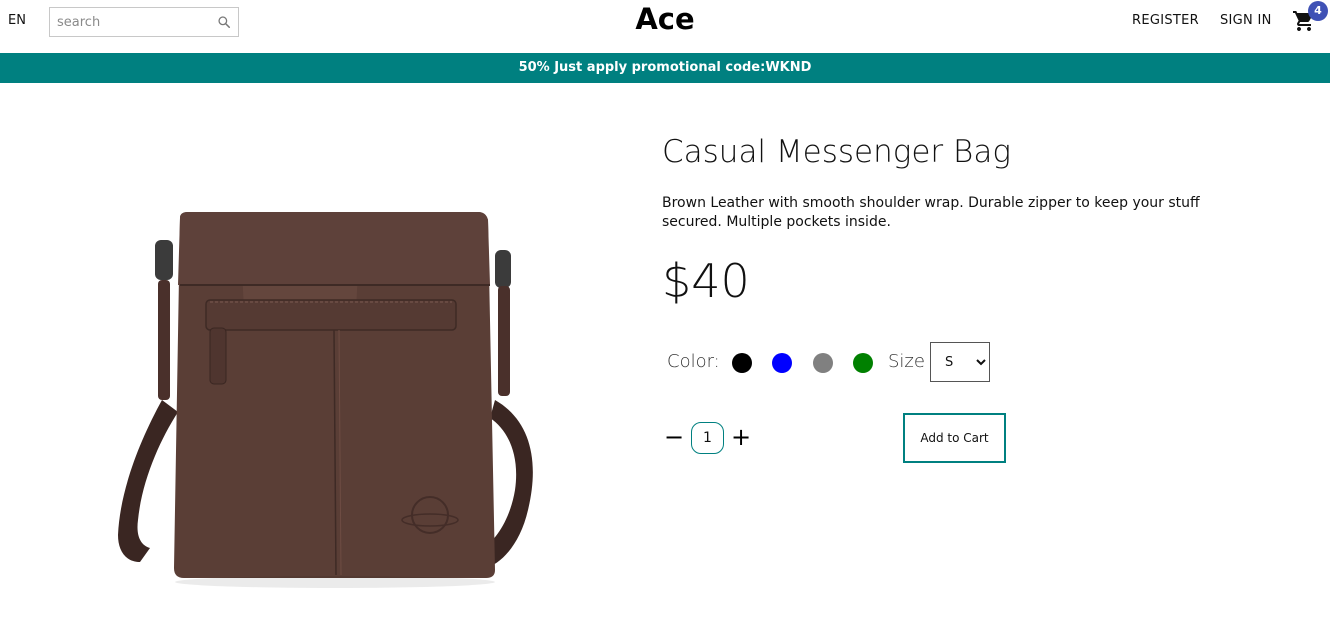  What do you see at coordinates (665, 68) in the screenshot?
I see `promo-banner: 50% Just apply promotional code:WKND` at bounding box center [665, 68].